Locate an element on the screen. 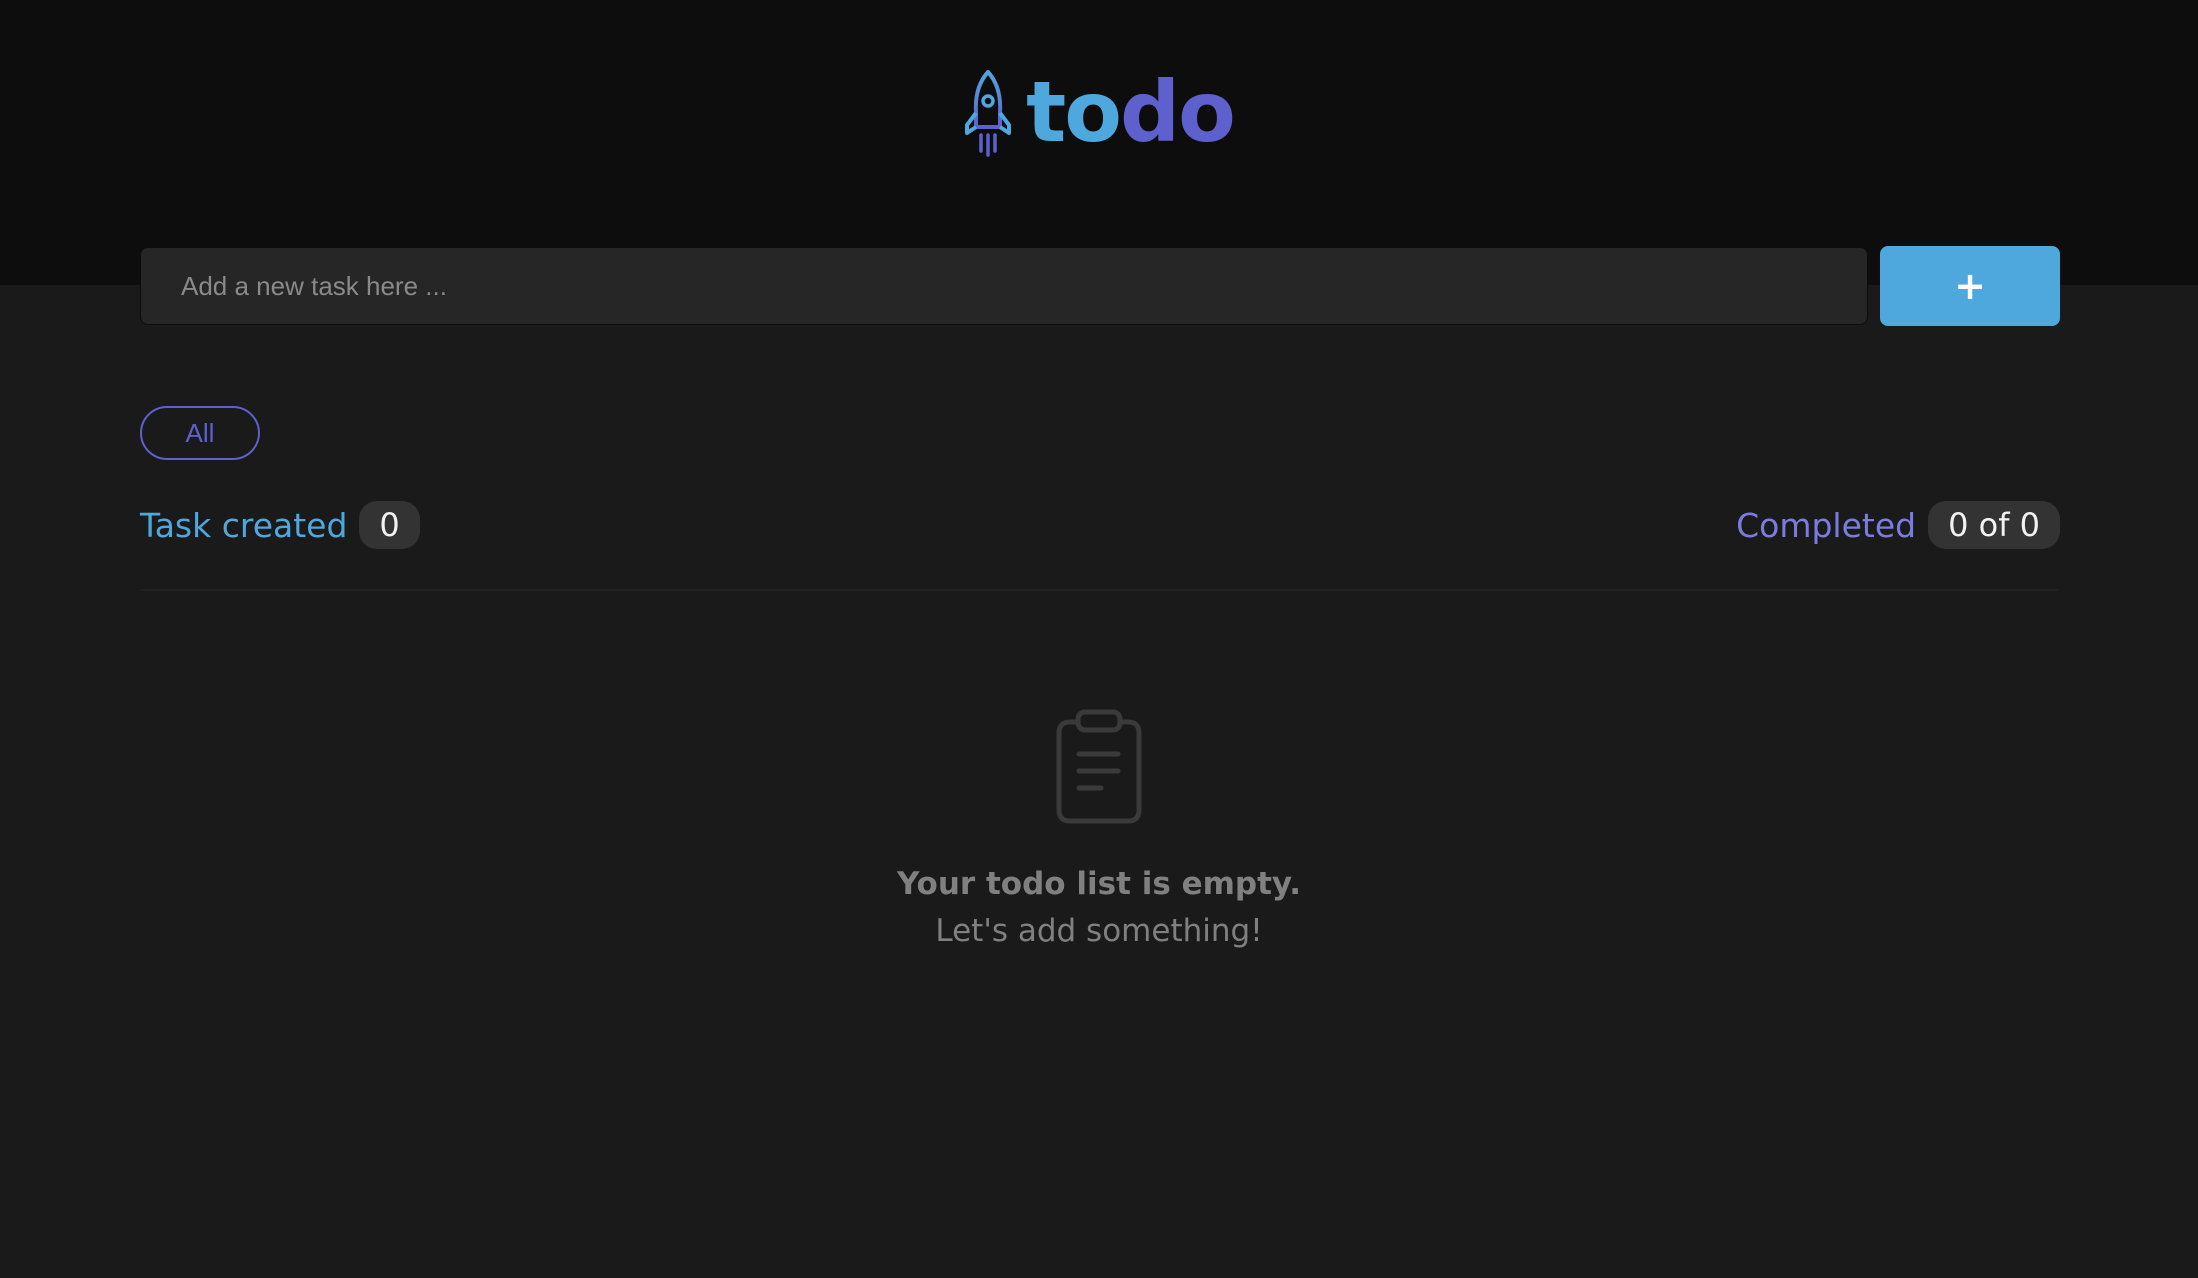  plus-icon: + is located at coordinates (1970, 286).